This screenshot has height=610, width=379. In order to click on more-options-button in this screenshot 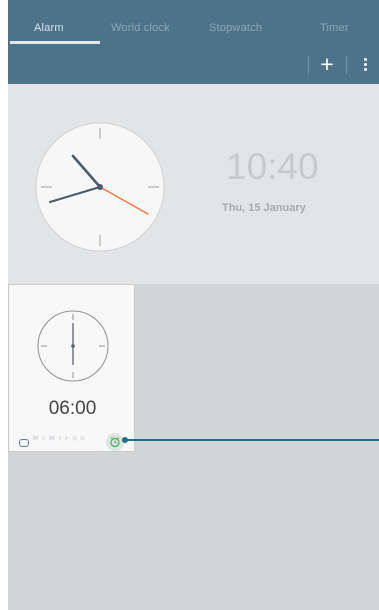, I will do `click(366, 64)`.